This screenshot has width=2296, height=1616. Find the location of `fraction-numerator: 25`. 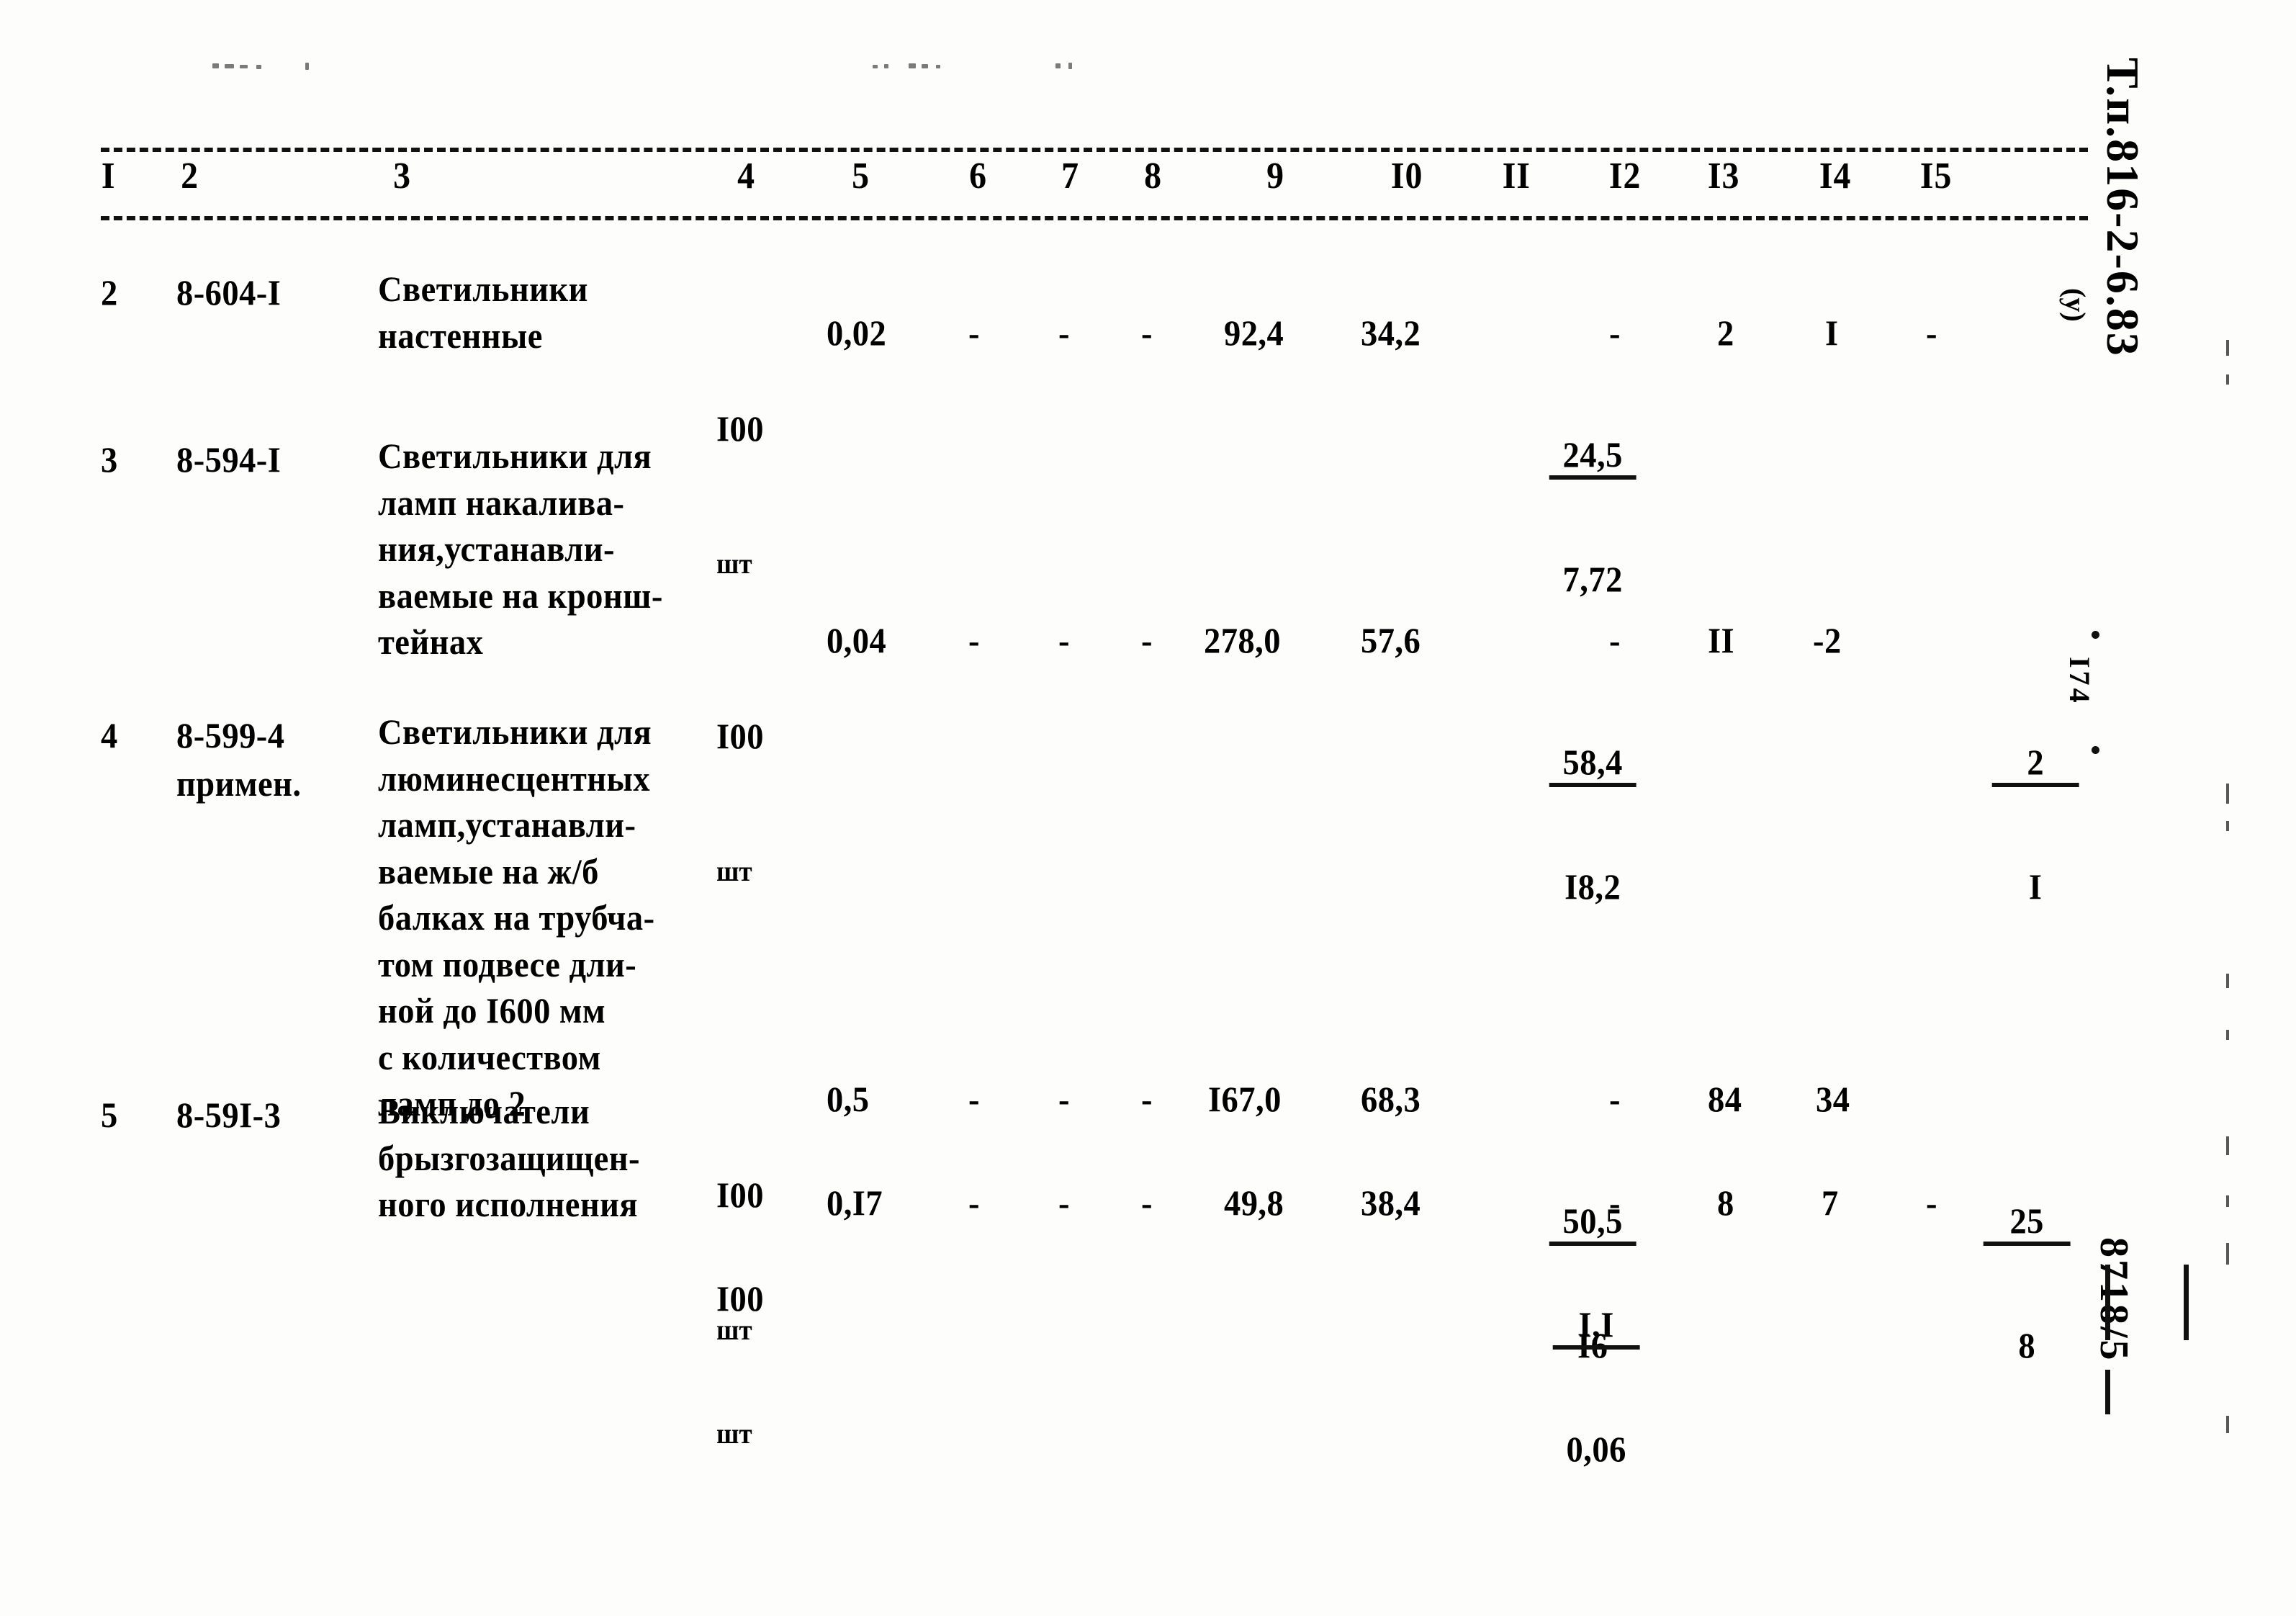

fraction-numerator: 25 is located at coordinates (2027, 1223).